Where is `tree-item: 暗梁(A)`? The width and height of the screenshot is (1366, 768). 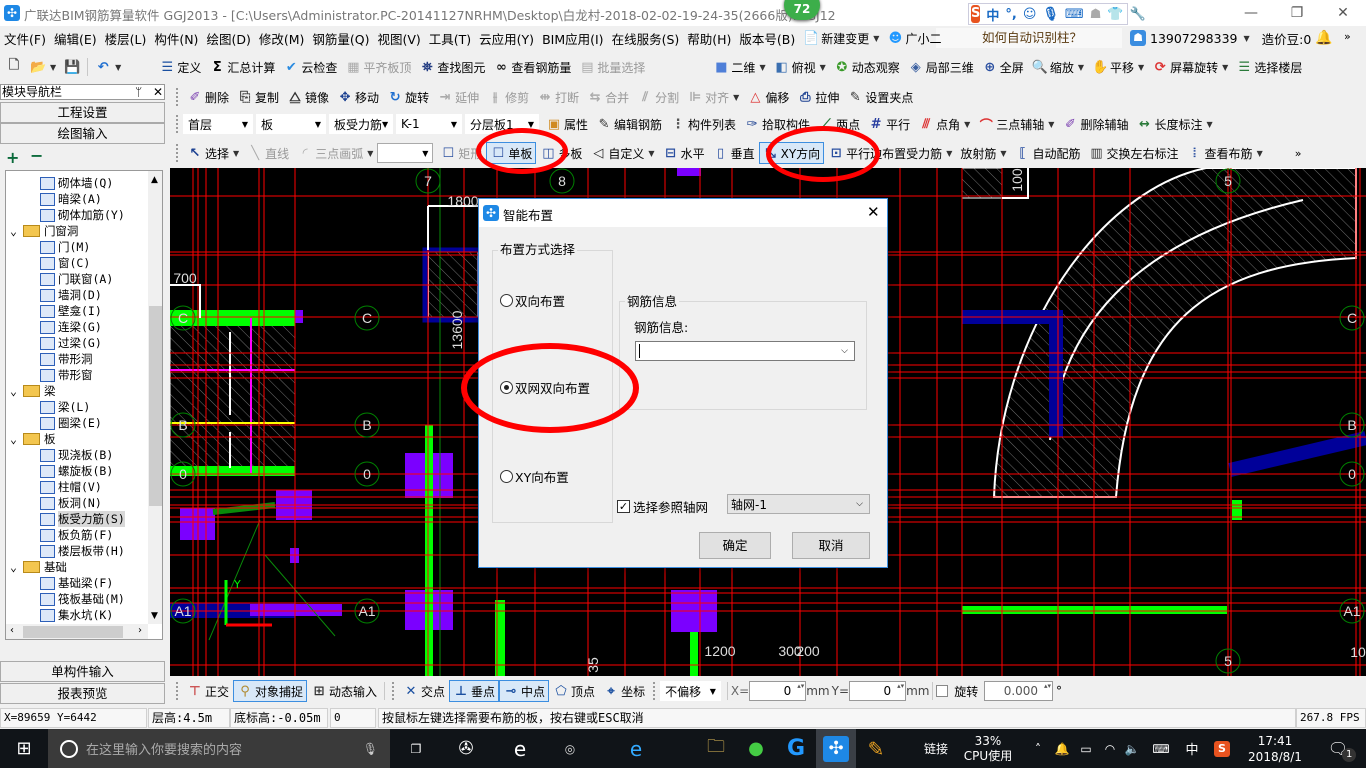 tree-item: 暗梁(A) is located at coordinates (71, 199).